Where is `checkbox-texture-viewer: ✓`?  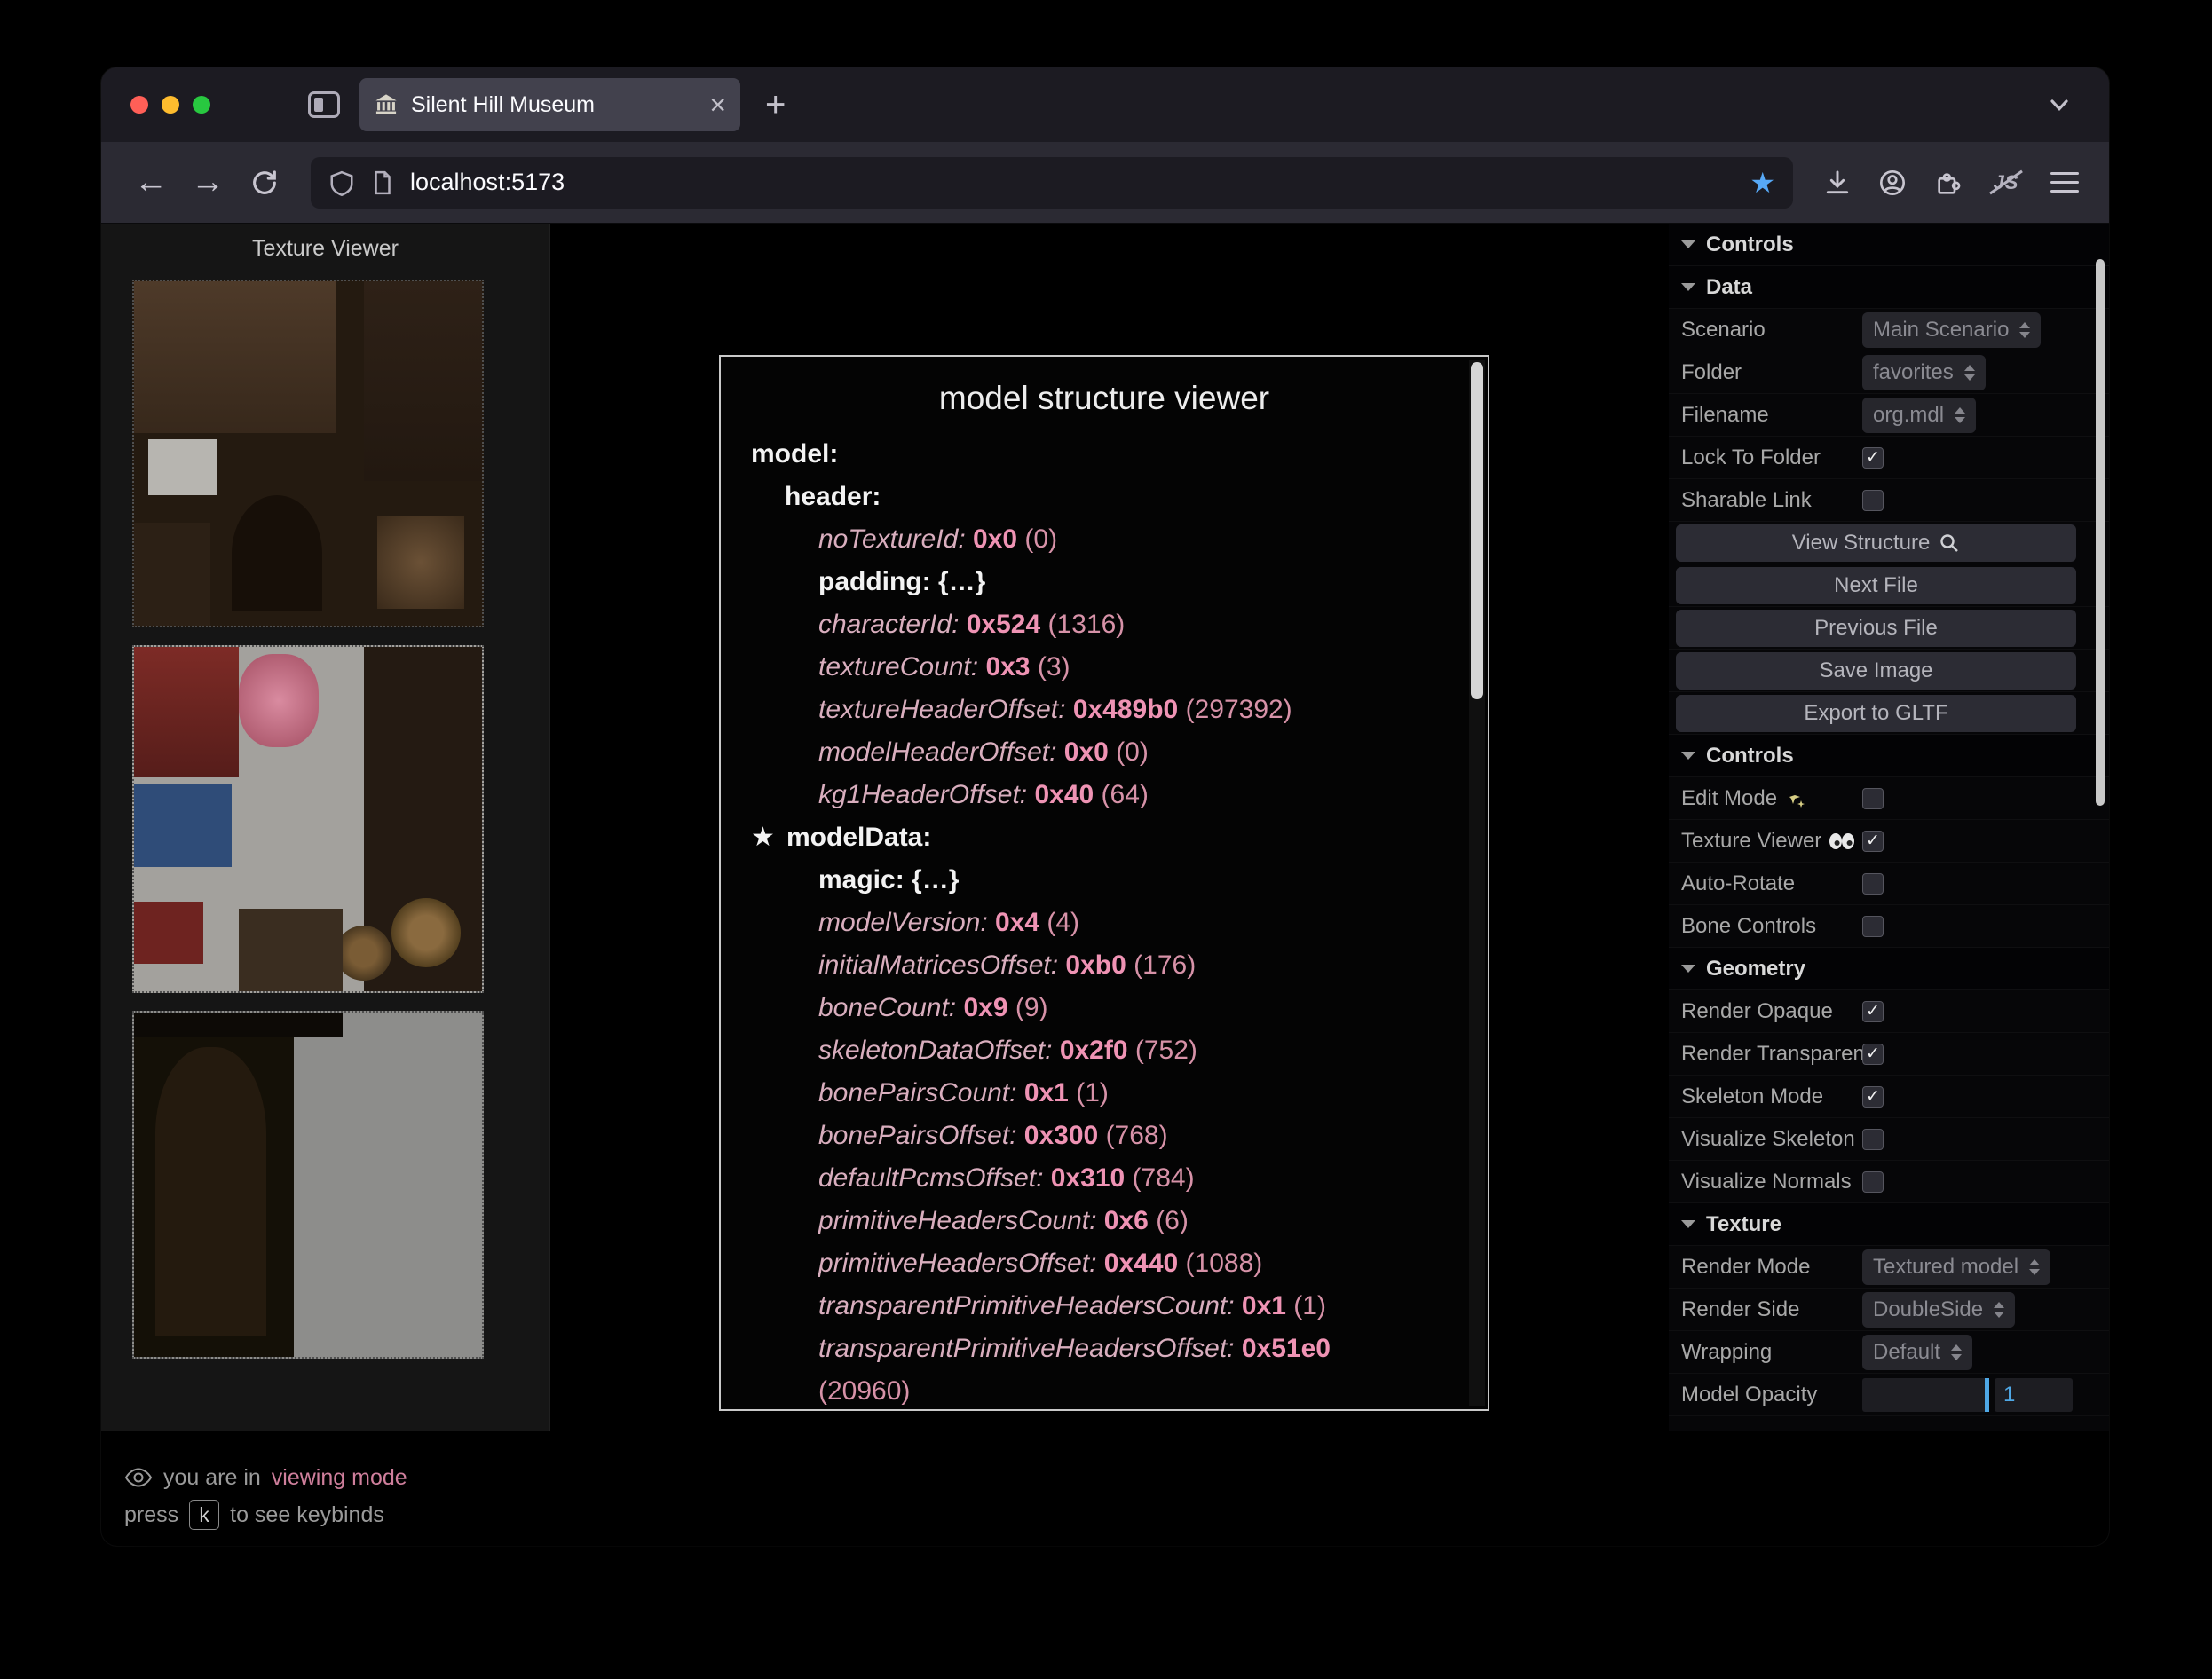 checkbox-texture-viewer: ✓ is located at coordinates (1873, 841).